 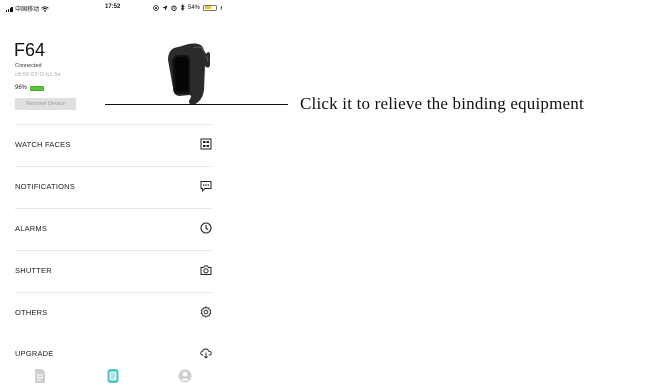 I want to click on carrier-name: 中国移动, so click(x=27, y=10).